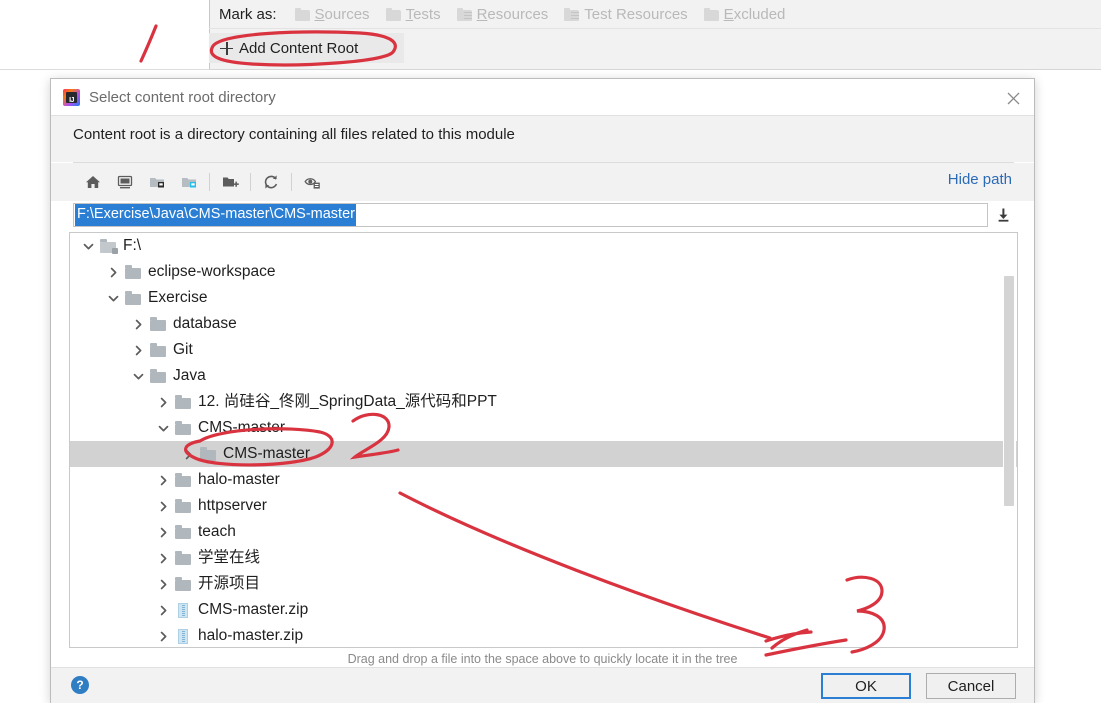 This screenshot has height=703, width=1101. I want to click on mark-as-test-resources-label: Test Resources, so click(636, 14).